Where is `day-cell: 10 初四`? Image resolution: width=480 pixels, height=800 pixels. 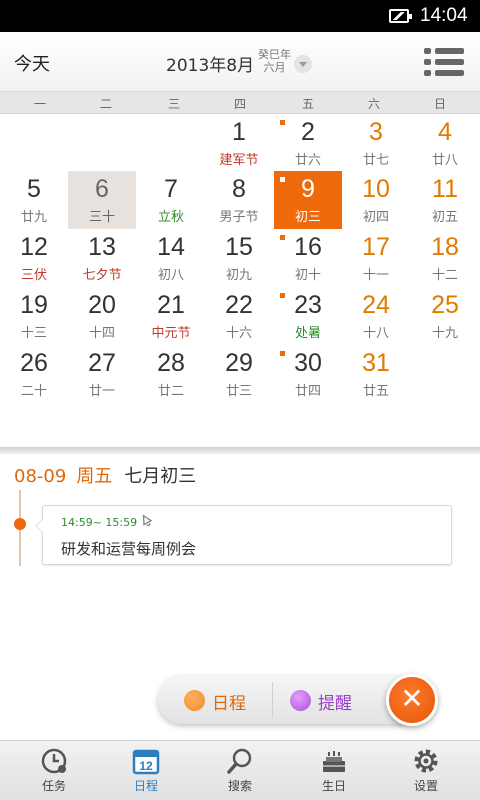 day-cell: 10 初四 is located at coordinates (376, 200).